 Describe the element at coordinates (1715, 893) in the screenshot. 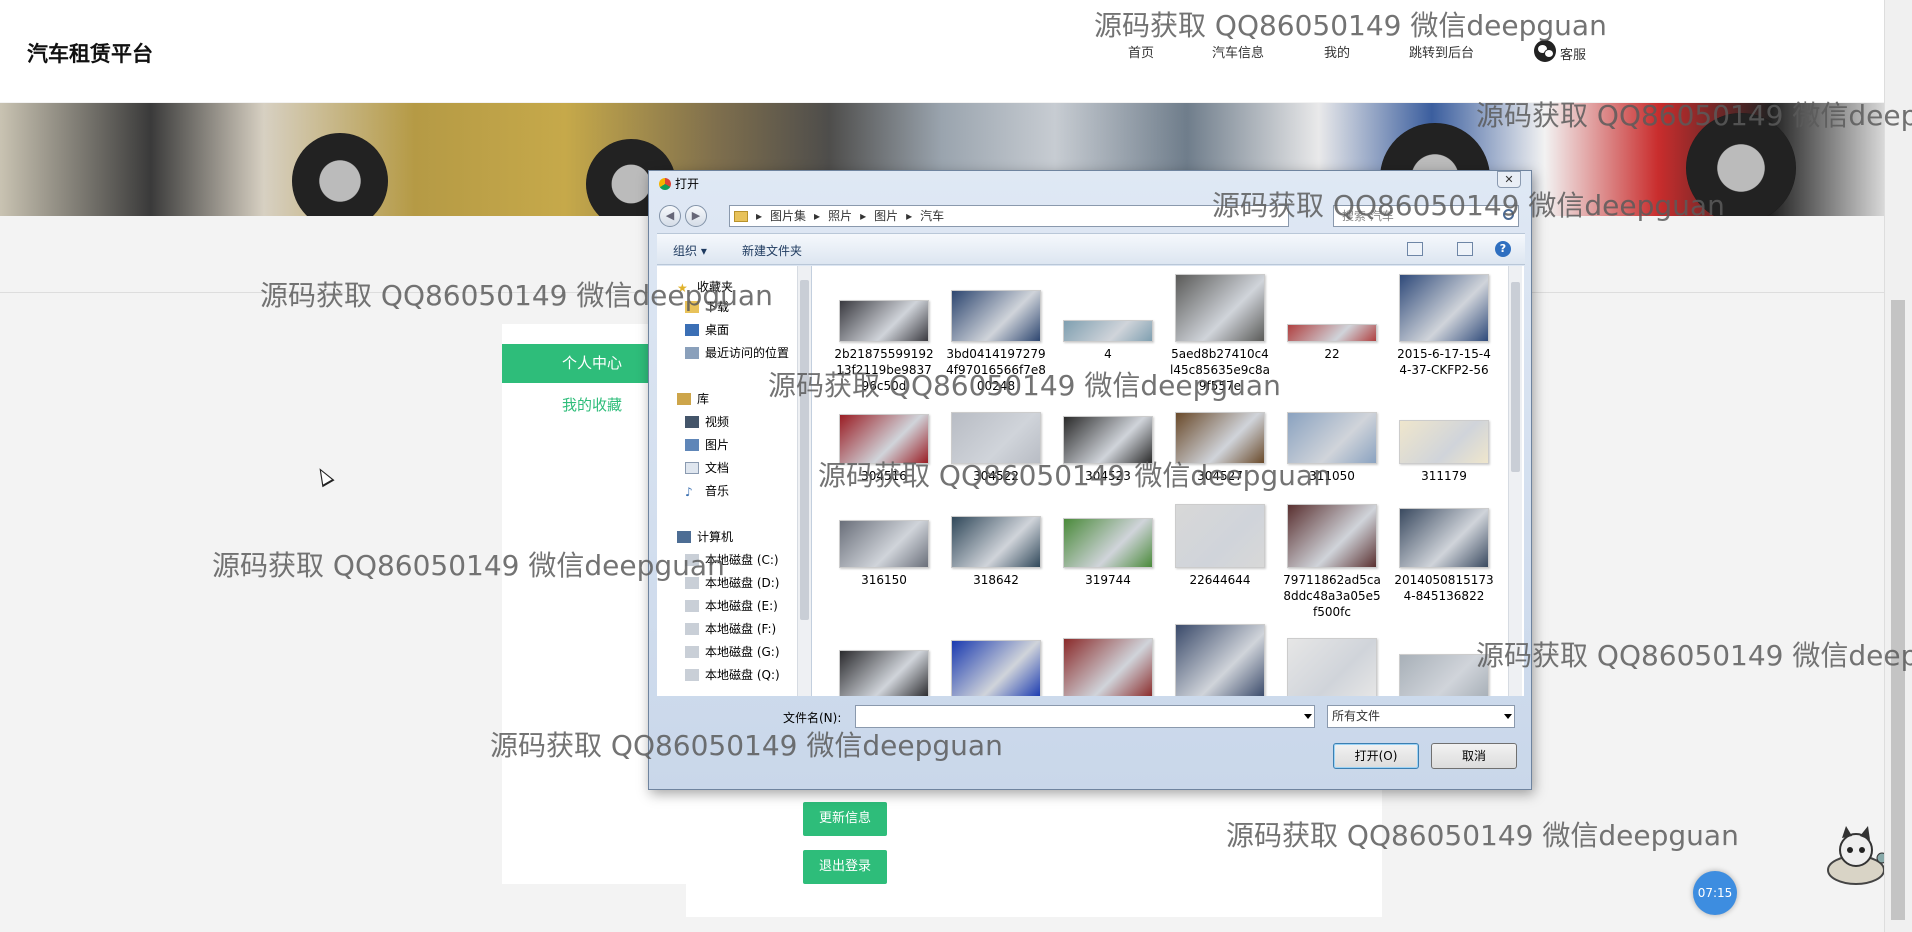

I see `timer-badge: 07:15` at that location.